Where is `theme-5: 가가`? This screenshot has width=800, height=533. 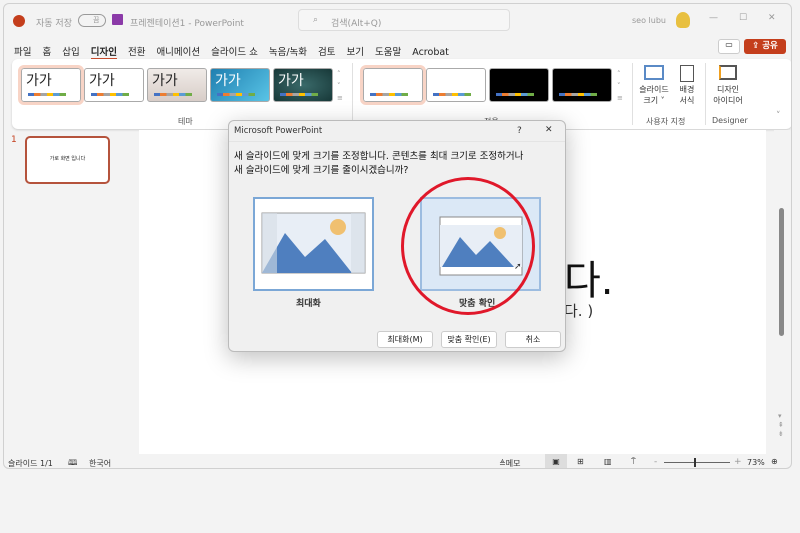
theme-5: 가가 is located at coordinates (303, 85).